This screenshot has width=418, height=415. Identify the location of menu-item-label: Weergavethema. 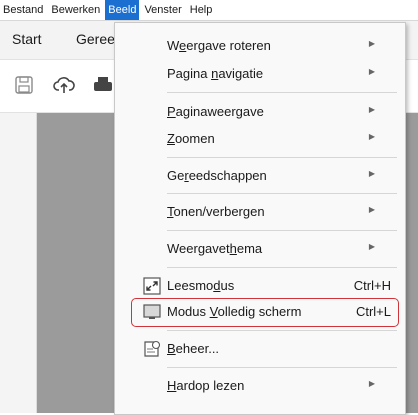
(215, 248).